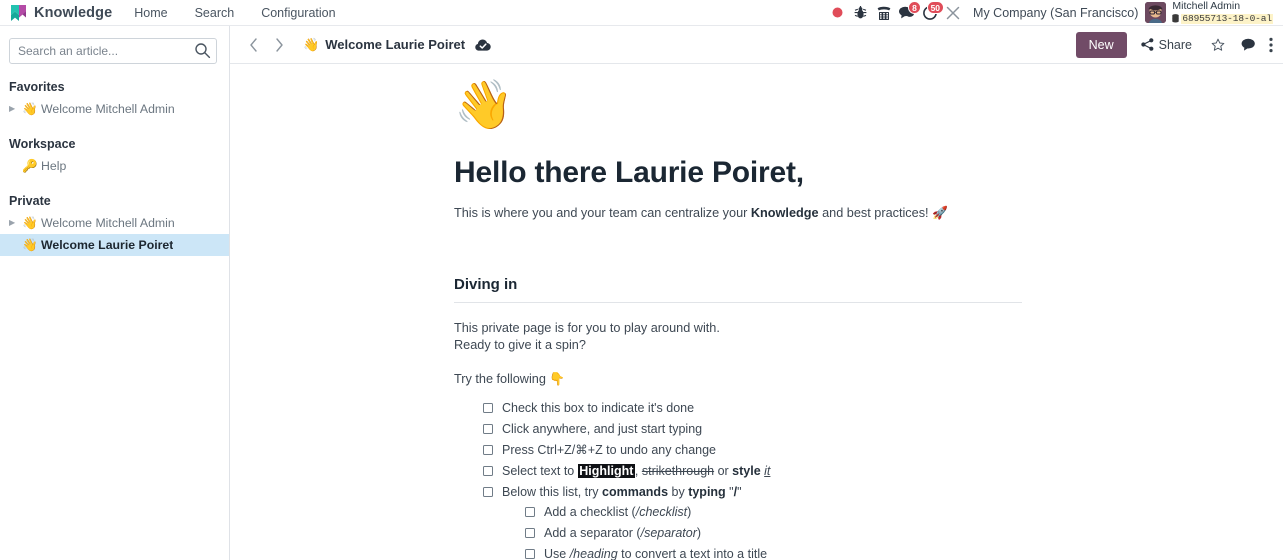  Describe the element at coordinates (107, 245) in the screenshot. I see `sidebar-item-label: Welcome Laurie Poiret` at that location.